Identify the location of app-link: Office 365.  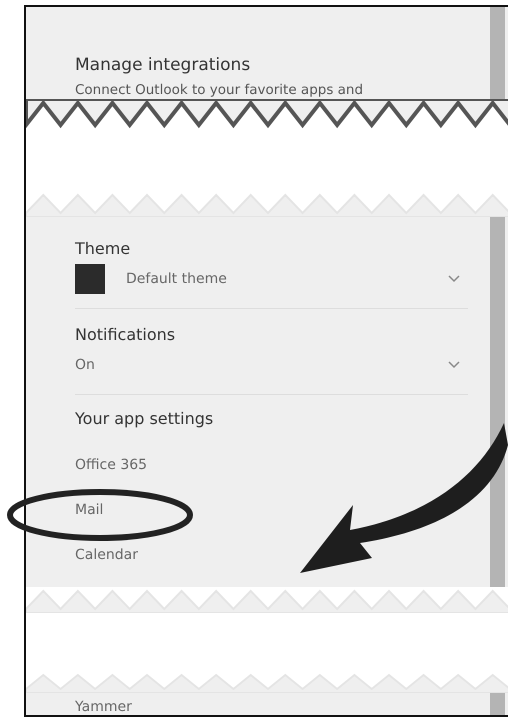
(111, 465).